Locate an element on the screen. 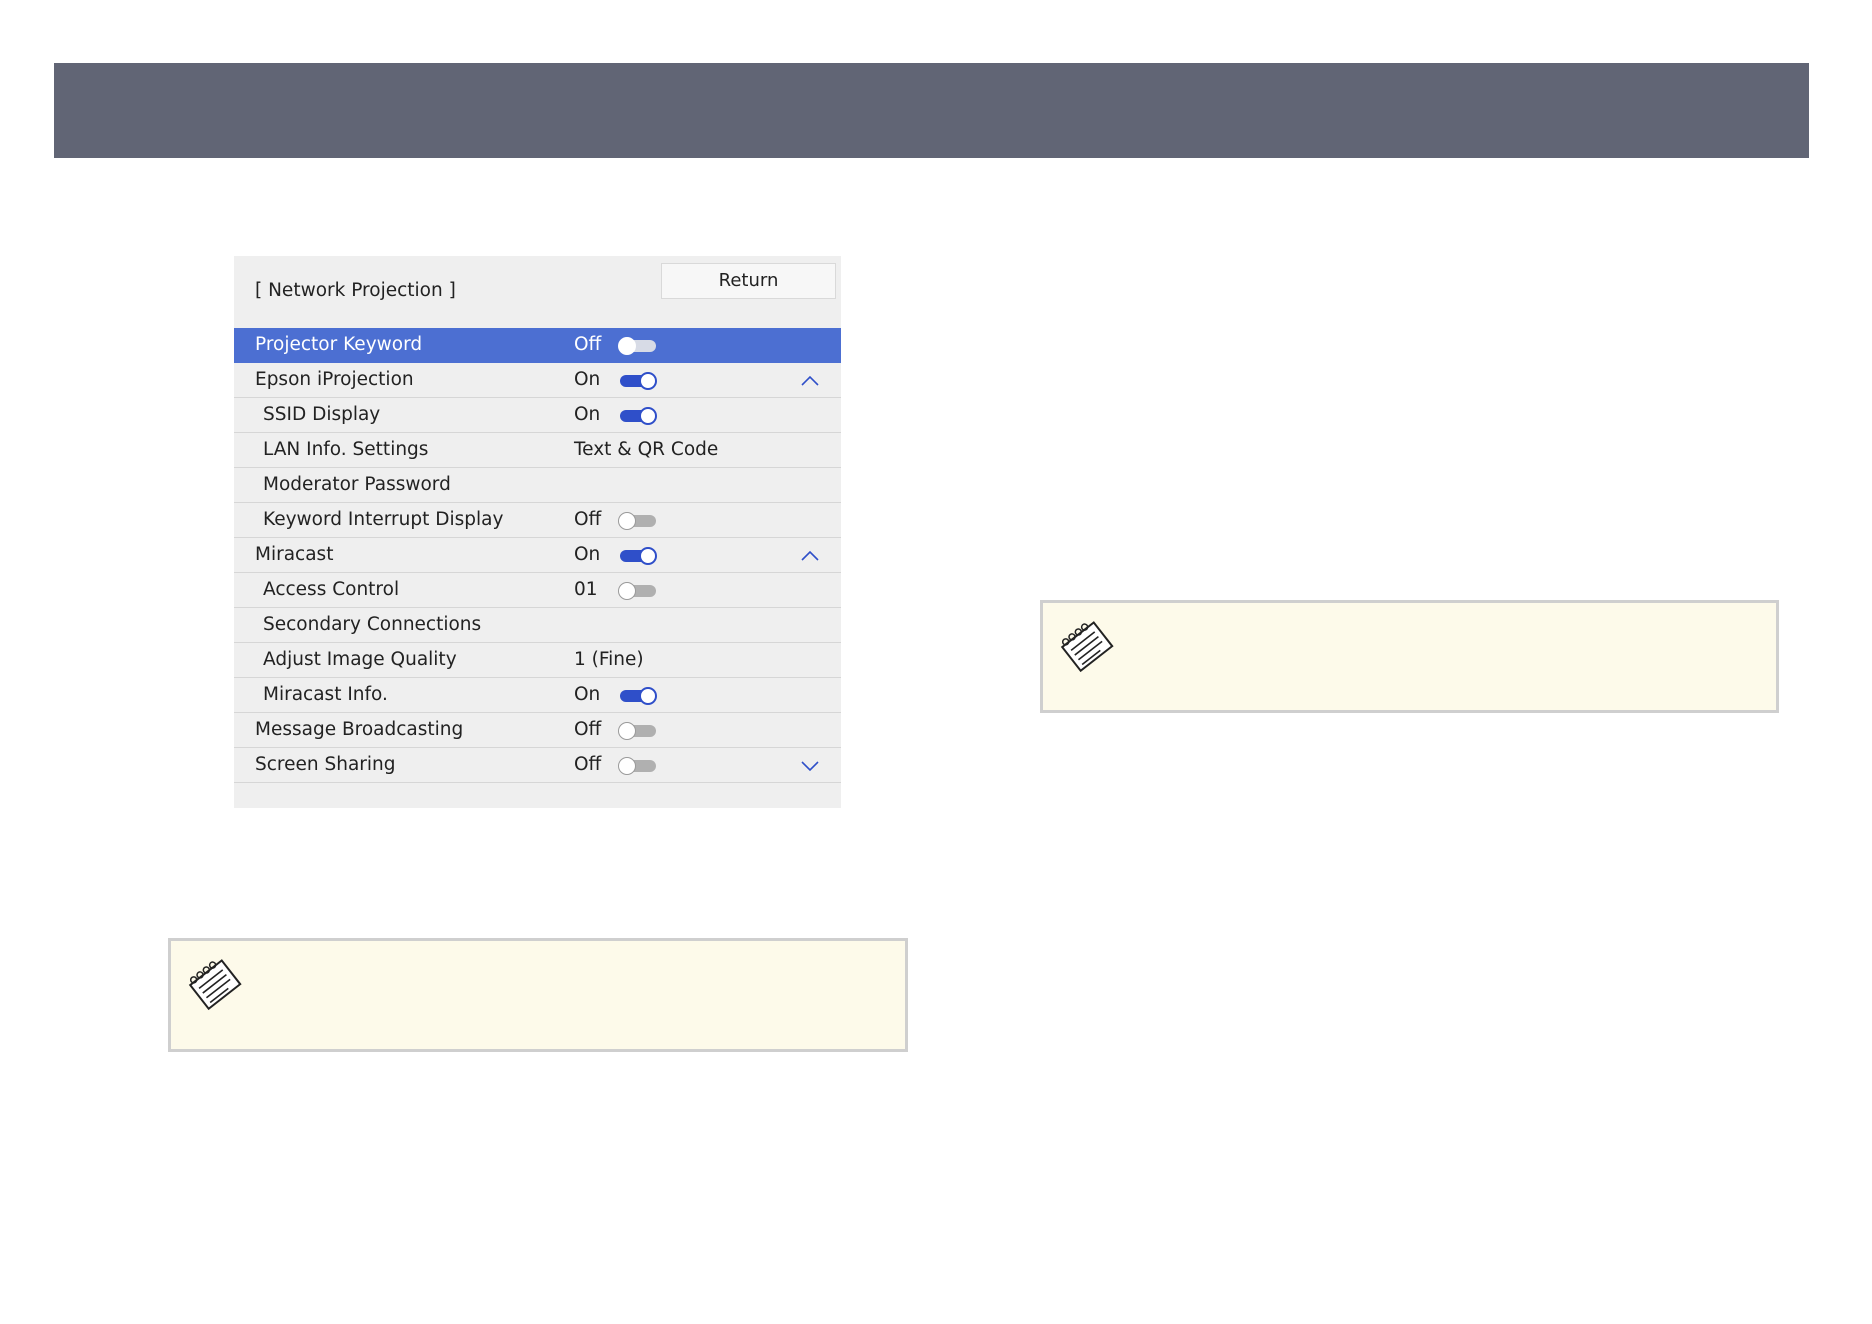 This screenshot has height=1324, width=1872. row-label: Epson iProjection is located at coordinates (334, 379).